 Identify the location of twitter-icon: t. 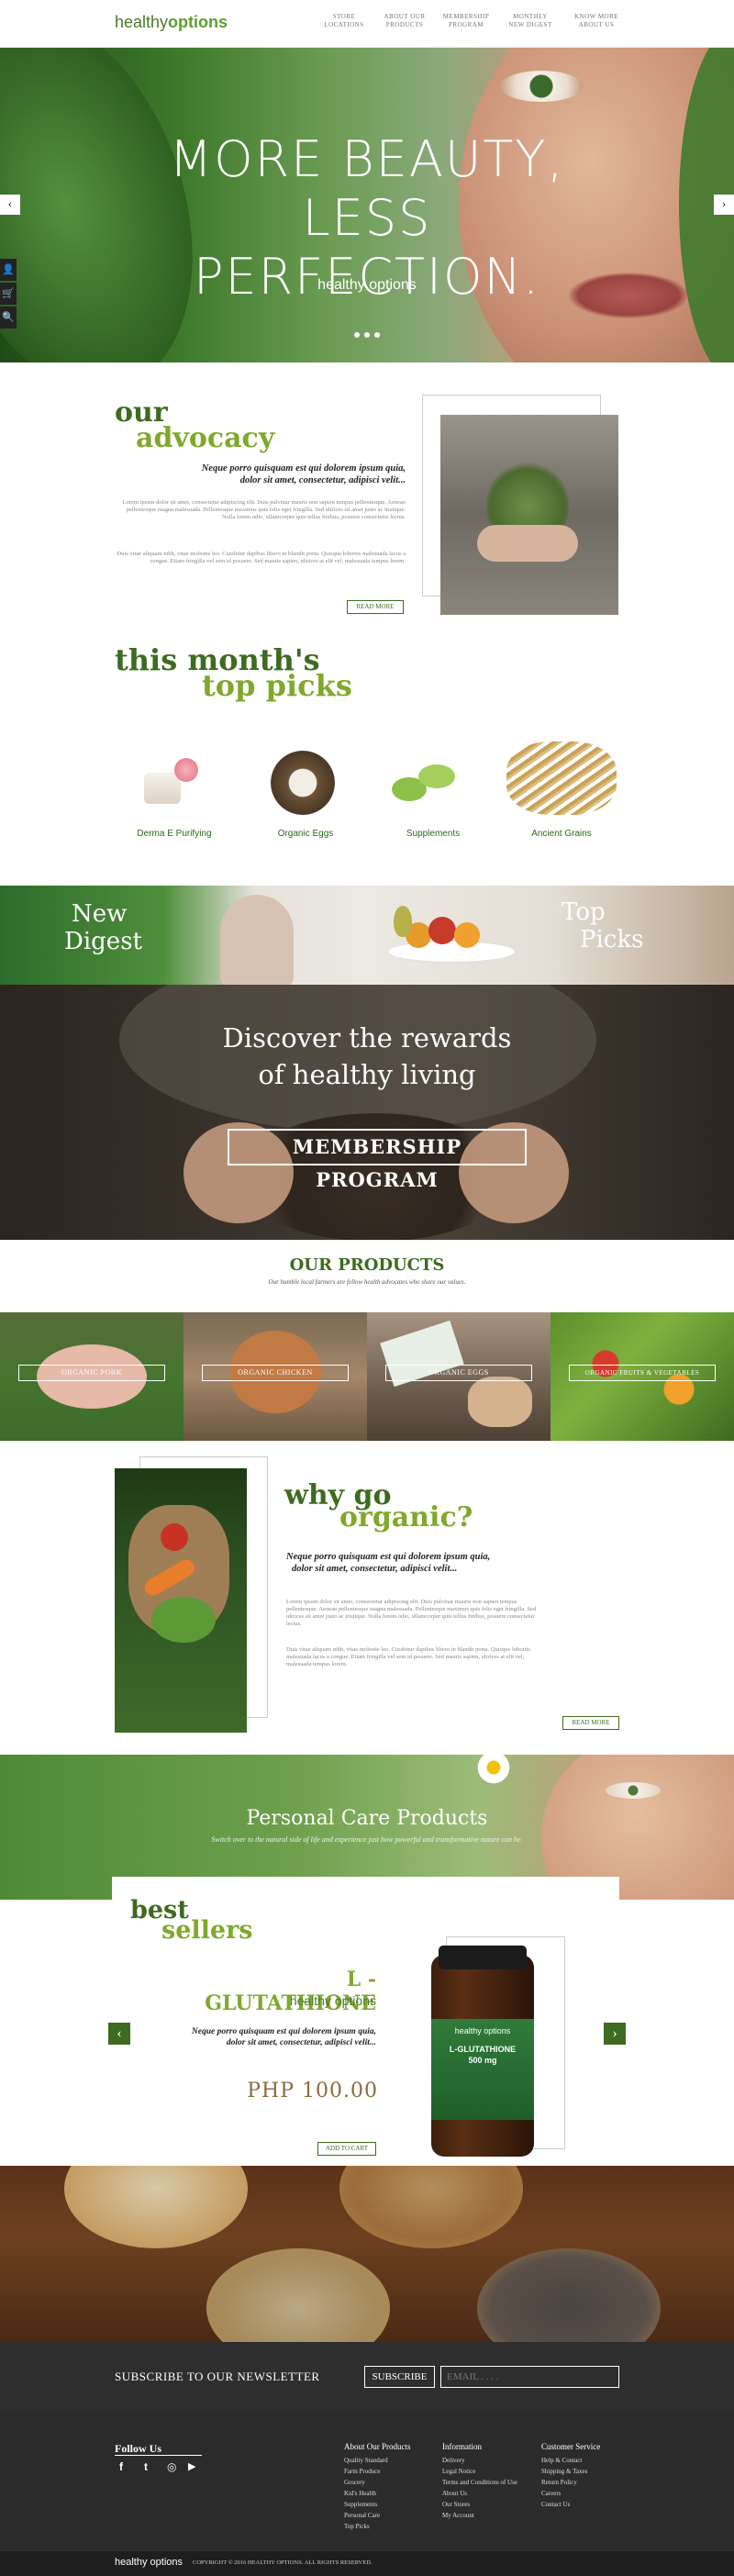
(146, 2466).